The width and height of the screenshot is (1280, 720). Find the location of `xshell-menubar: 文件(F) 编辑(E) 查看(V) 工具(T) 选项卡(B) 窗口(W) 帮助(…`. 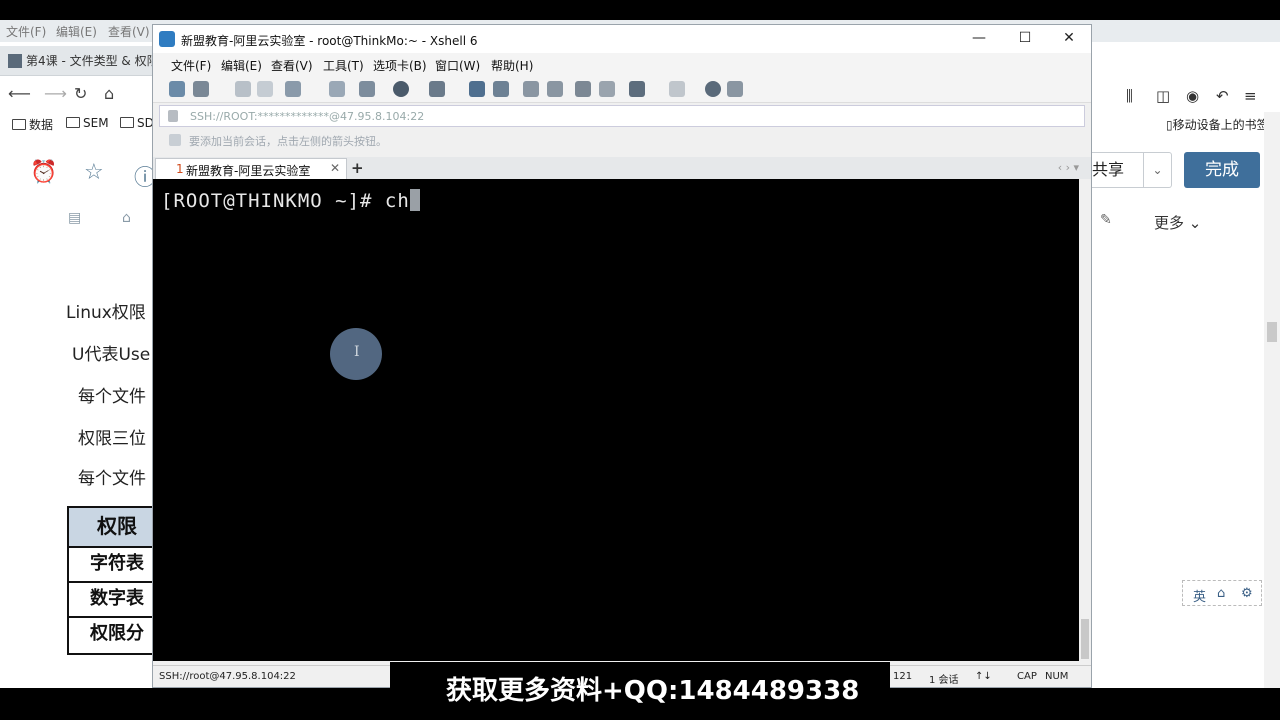

xshell-menubar: 文件(F) 编辑(E) 查看(V) 工具(T) 选项卡(B) 窗口(W) 帮助(… is located at coordinates (622, 64).